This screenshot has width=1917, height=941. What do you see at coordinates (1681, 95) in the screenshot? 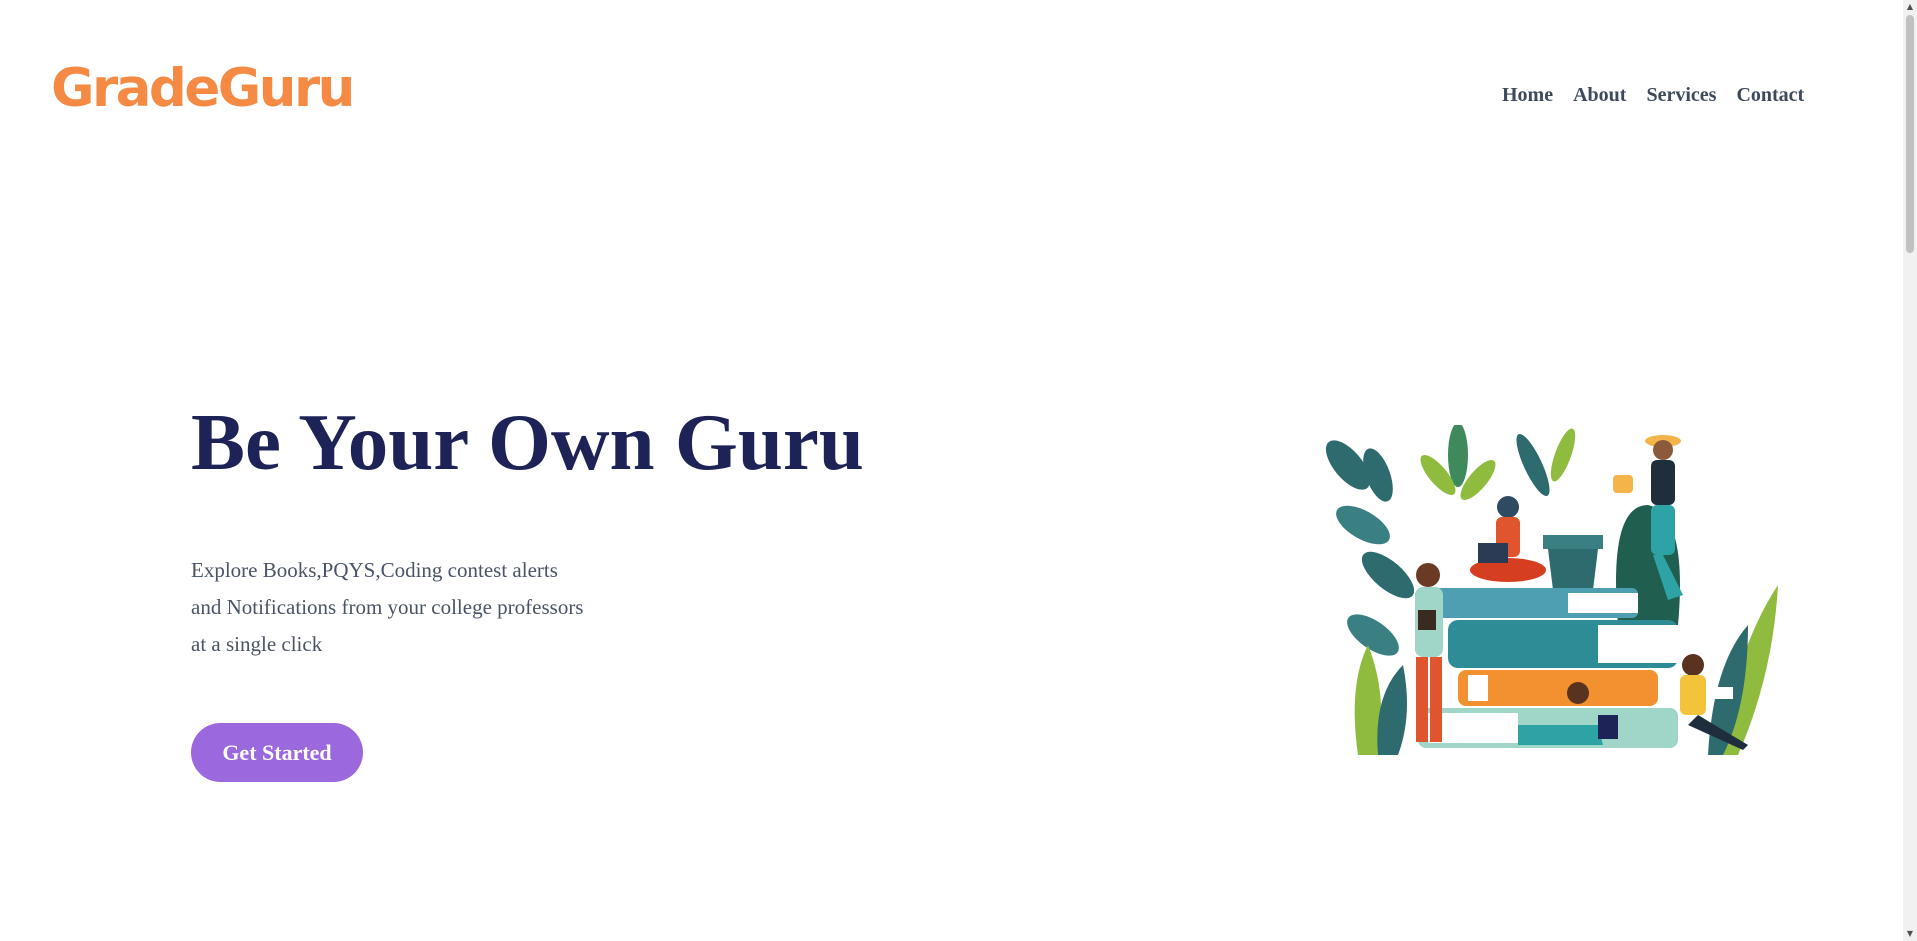
I see `nav-link-services: Services` at bounding box center [1681, 95].